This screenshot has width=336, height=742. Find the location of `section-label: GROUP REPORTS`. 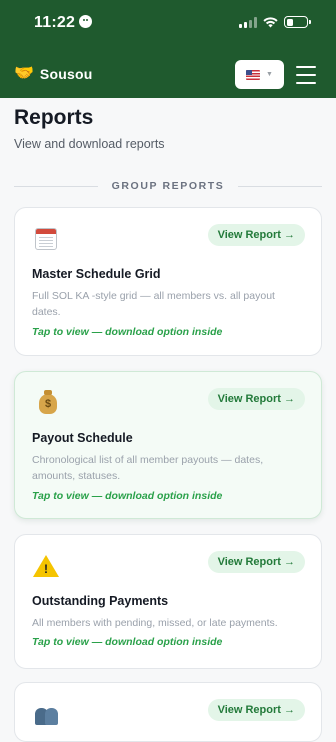

section-label: GROUP REPORTS is located at coordinates (168, 186).